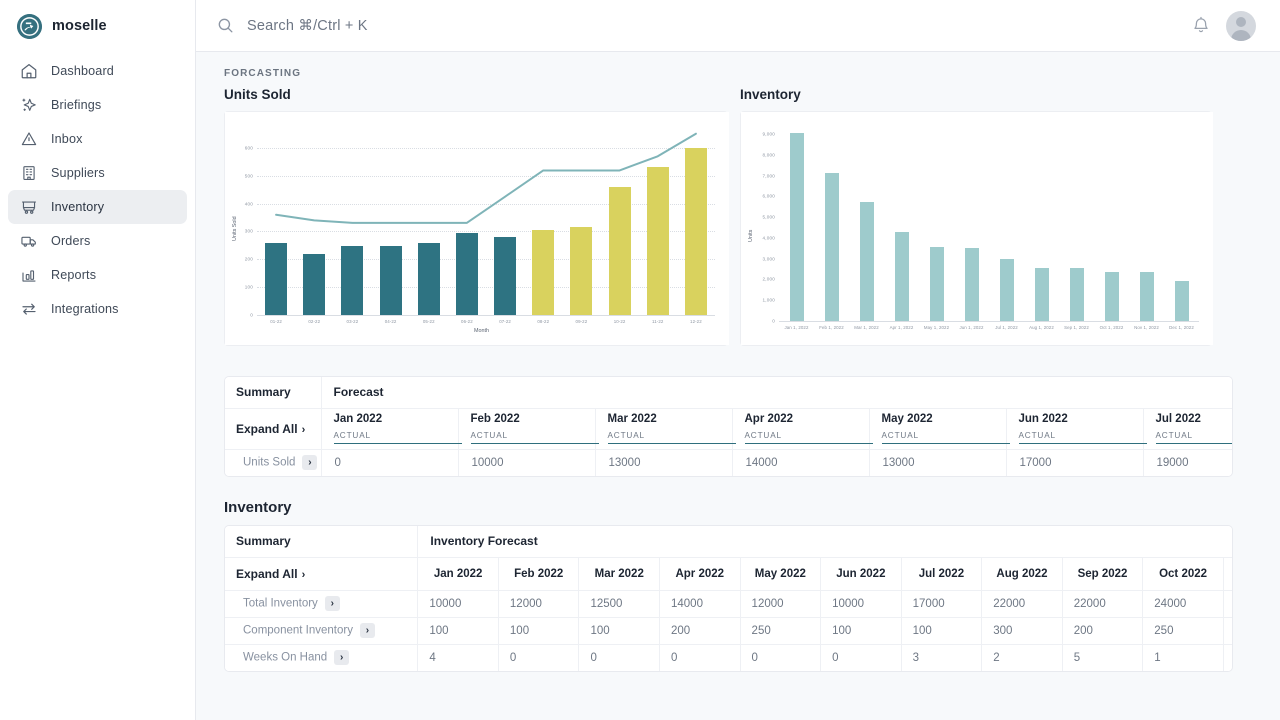  Describe the element at coordinates (1103, 630) in the screenshot. I see `inventory-value-cell: 200` at that location.